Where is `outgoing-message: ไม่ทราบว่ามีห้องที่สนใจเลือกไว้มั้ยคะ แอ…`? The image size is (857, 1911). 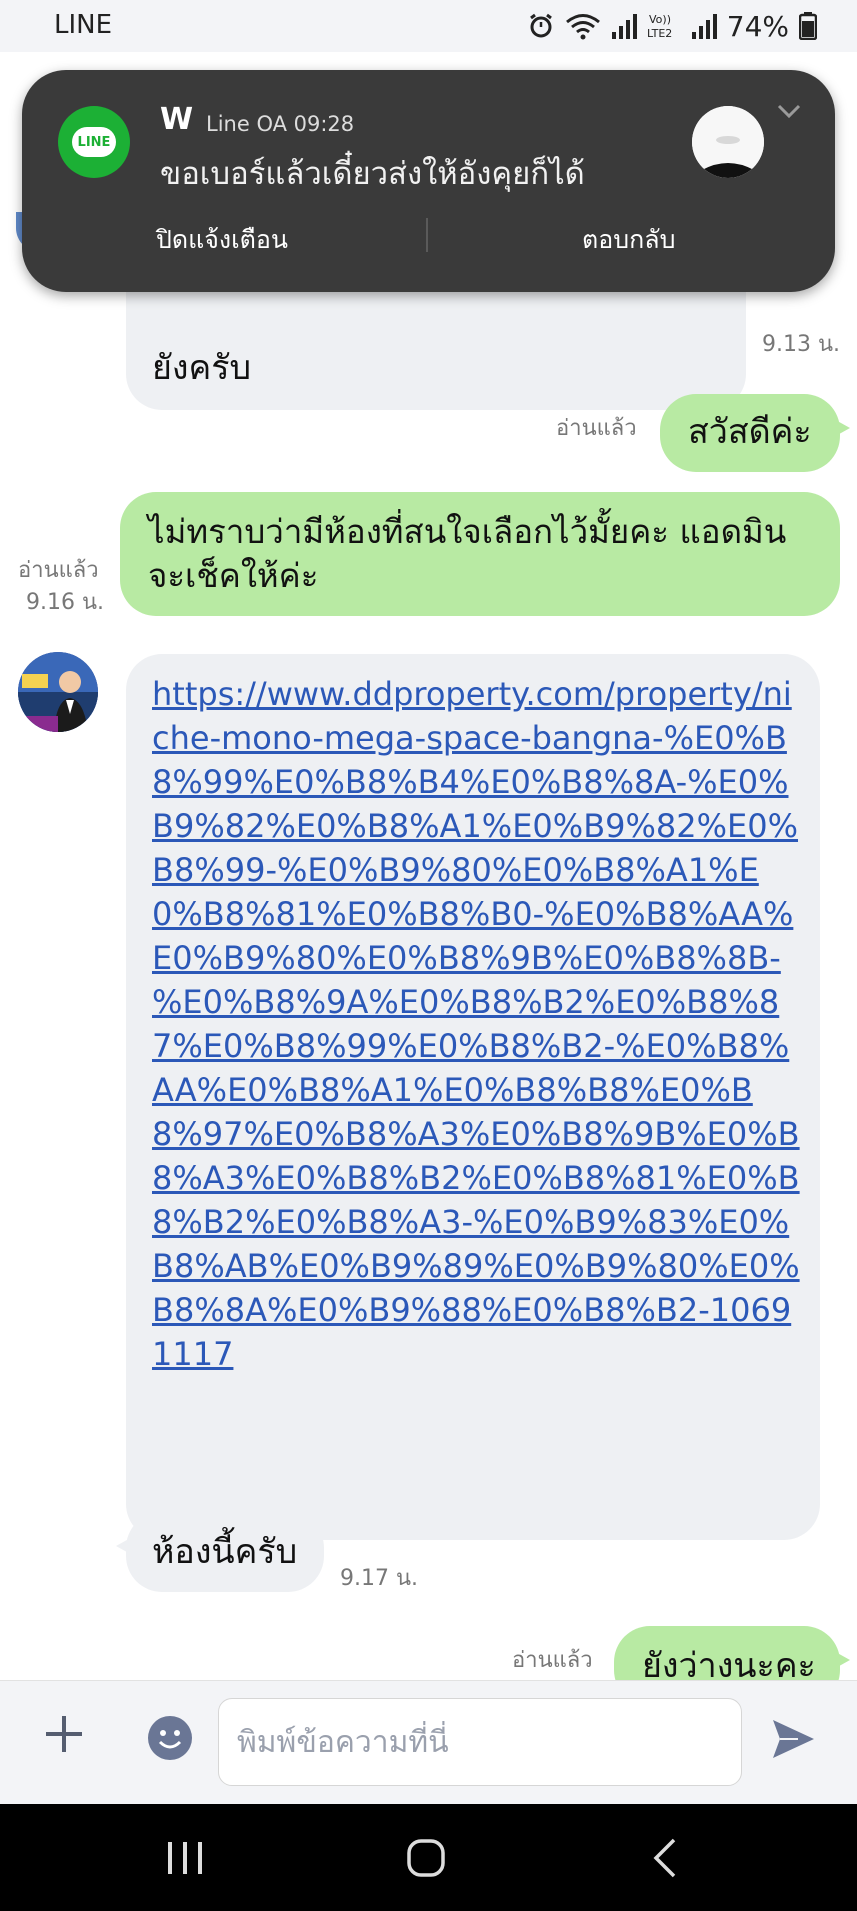
outgoing-message: ไม่ทราบว่ามีห้องที่สนใจเลือกไว้มั้ยคะ แอ… is located at coordinates (480, 554).